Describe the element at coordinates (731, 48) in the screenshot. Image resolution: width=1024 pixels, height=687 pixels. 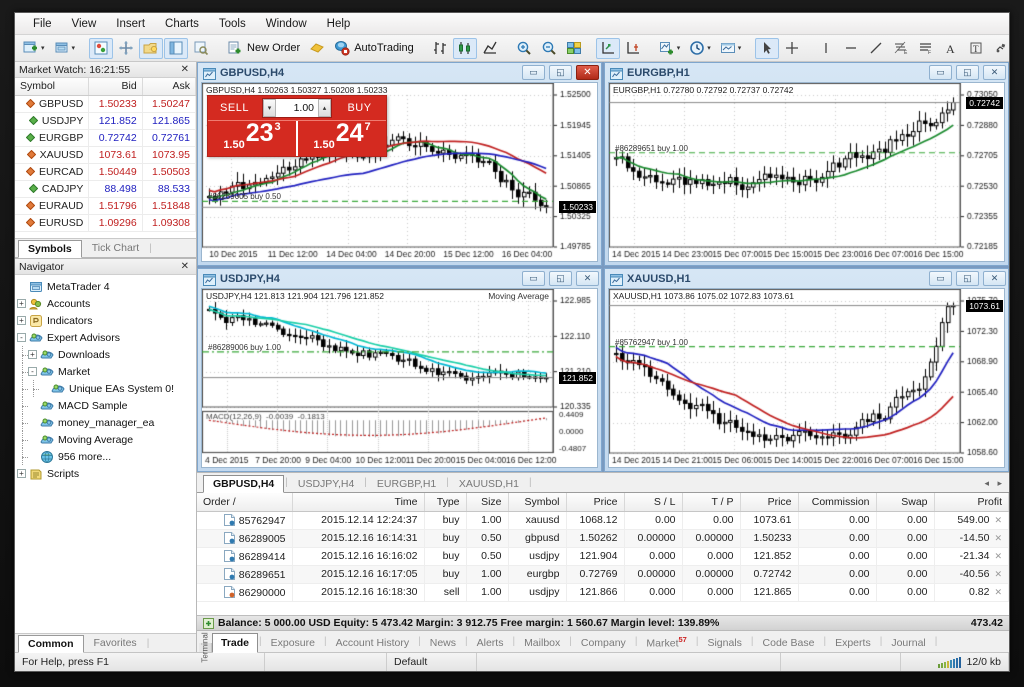
I see `templates-button: ▾` at that location.